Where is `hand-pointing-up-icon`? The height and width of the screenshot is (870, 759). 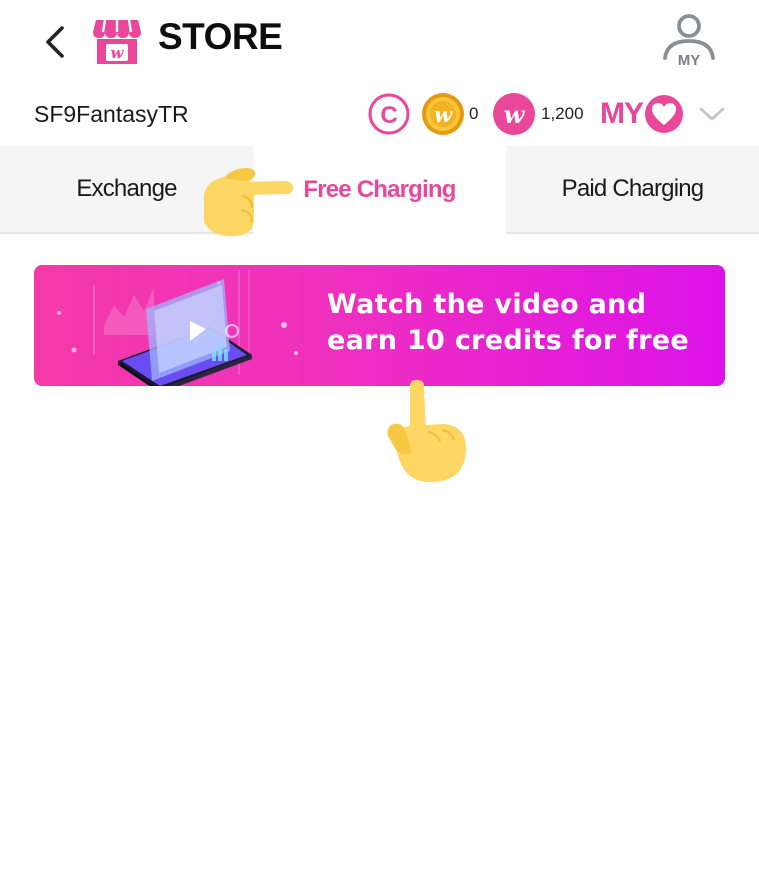 hand-pointing-up-icon is located at coordinates (428, 432).